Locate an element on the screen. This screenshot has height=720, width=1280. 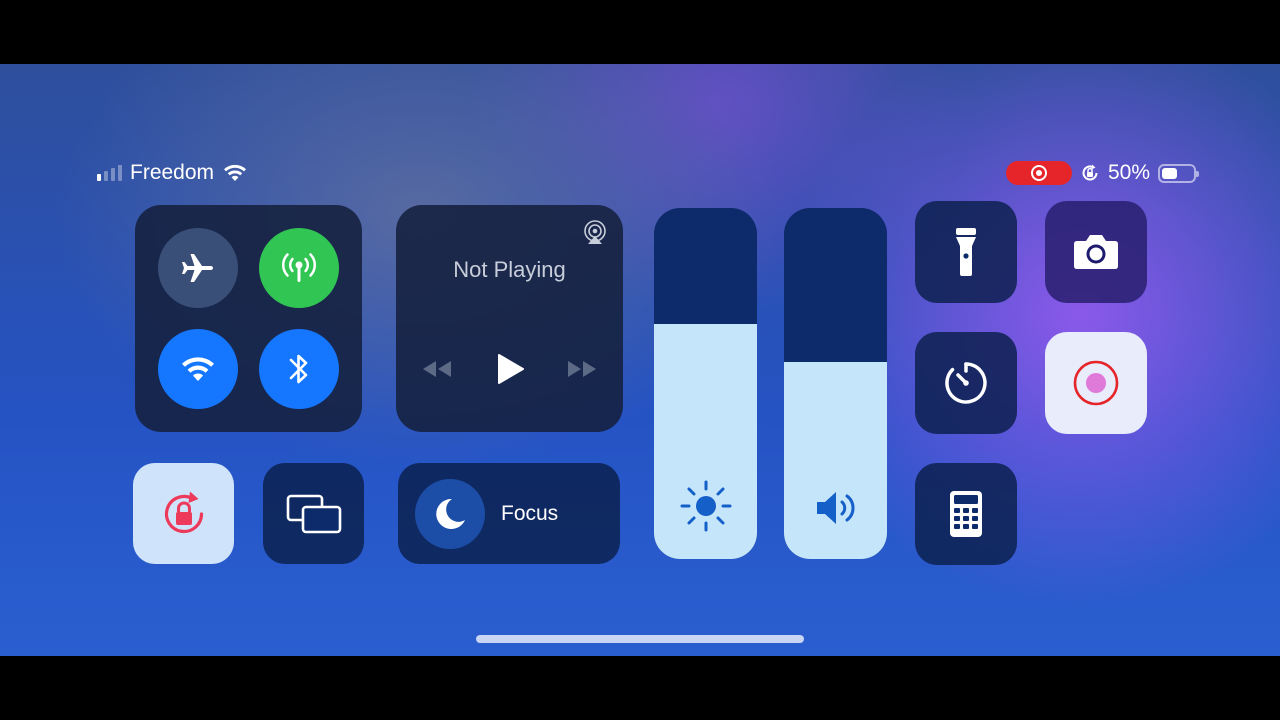
carrier-name: Freedom is located at coordinates (172, 172).